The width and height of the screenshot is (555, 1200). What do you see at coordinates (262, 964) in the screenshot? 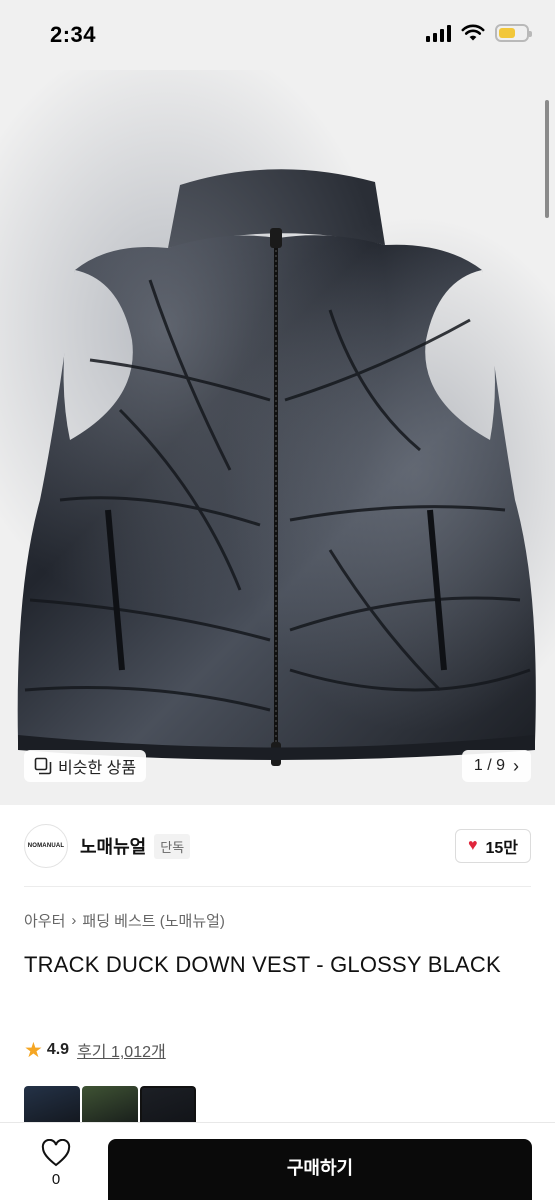
I see `product-title: TRACK DUCK DOWN VEST - GLOSSY BLACK` at bounding box center [262, 964].